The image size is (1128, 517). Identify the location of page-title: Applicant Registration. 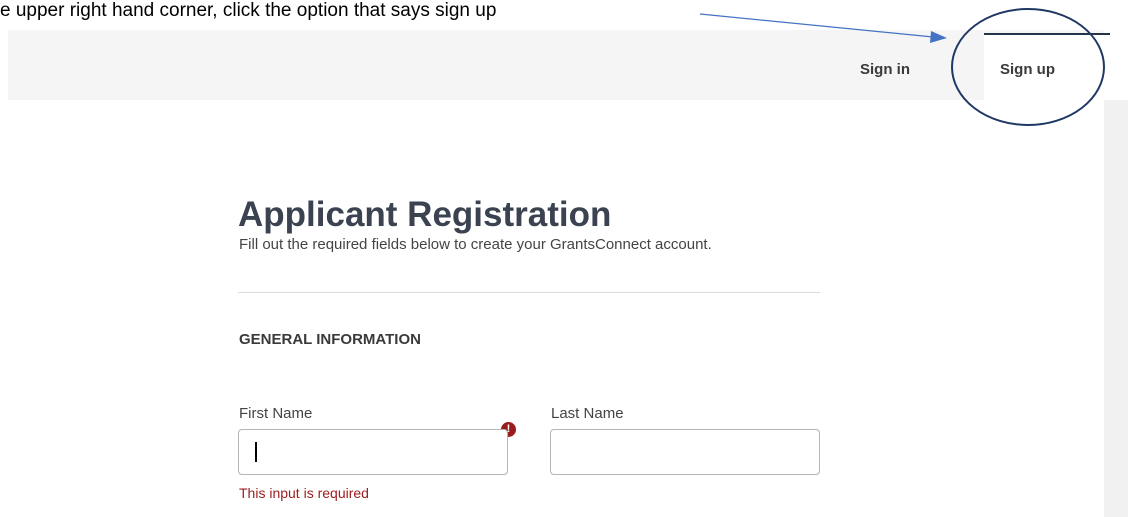
(425, 214).